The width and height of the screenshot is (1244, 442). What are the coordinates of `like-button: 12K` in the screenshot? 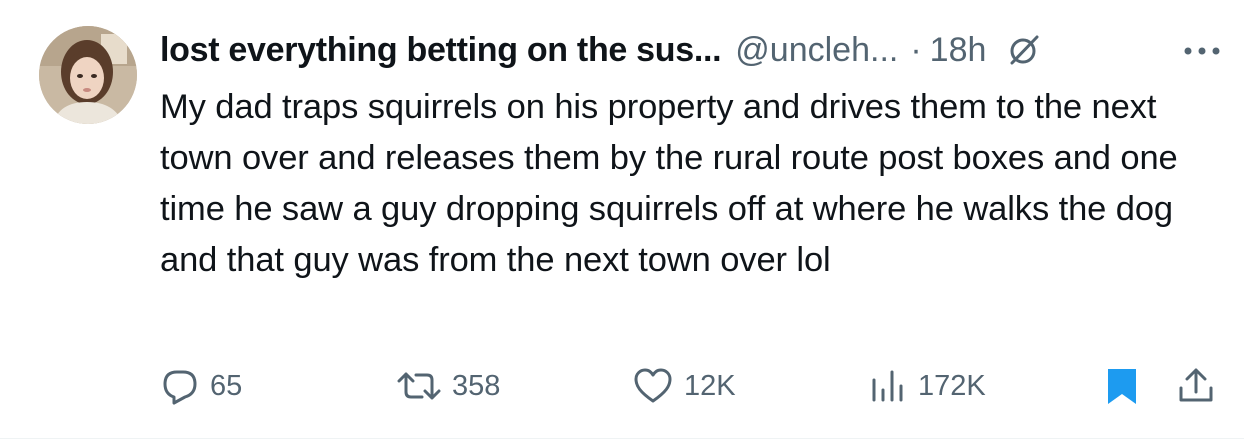 It's located at (684, 386).